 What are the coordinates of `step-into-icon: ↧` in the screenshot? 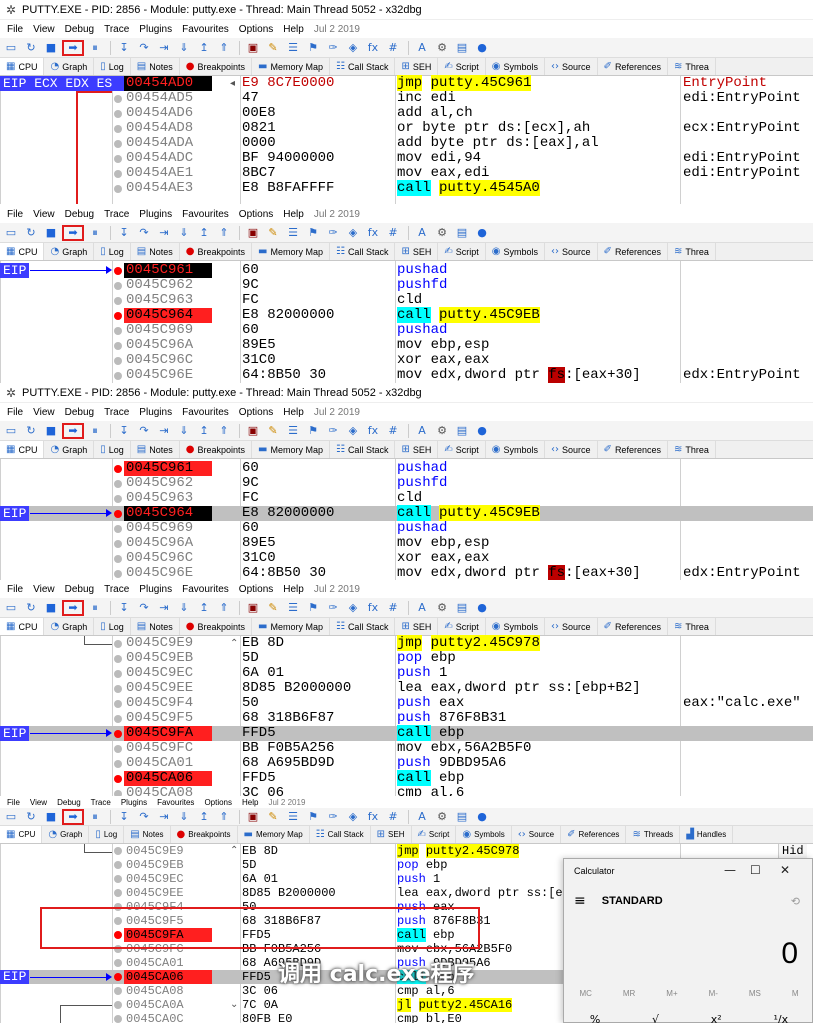 It's located at (124, 817).